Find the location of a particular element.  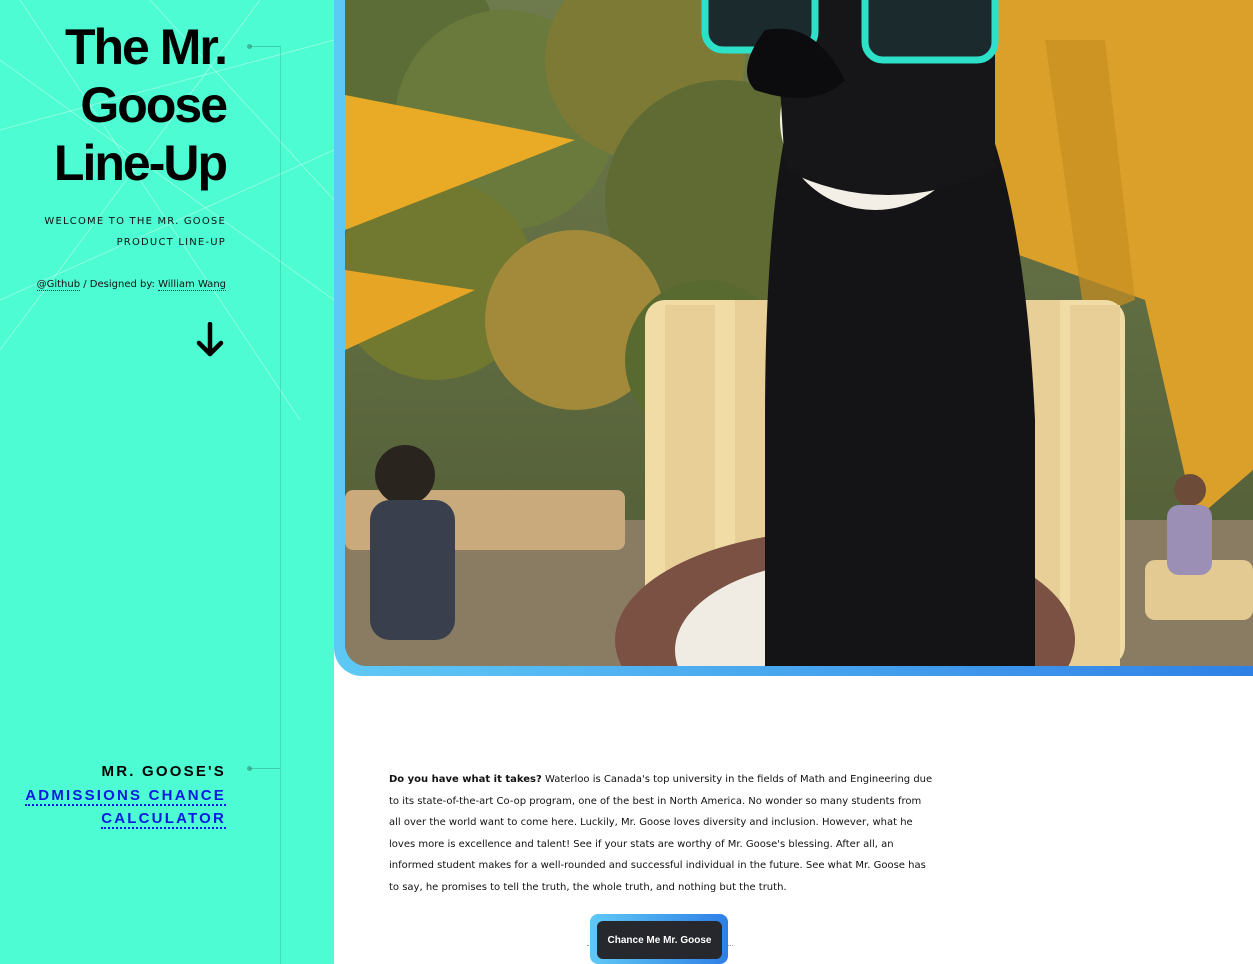

calculator-prefix: MR. GOOSE'S is located at coordinates (163, 771).